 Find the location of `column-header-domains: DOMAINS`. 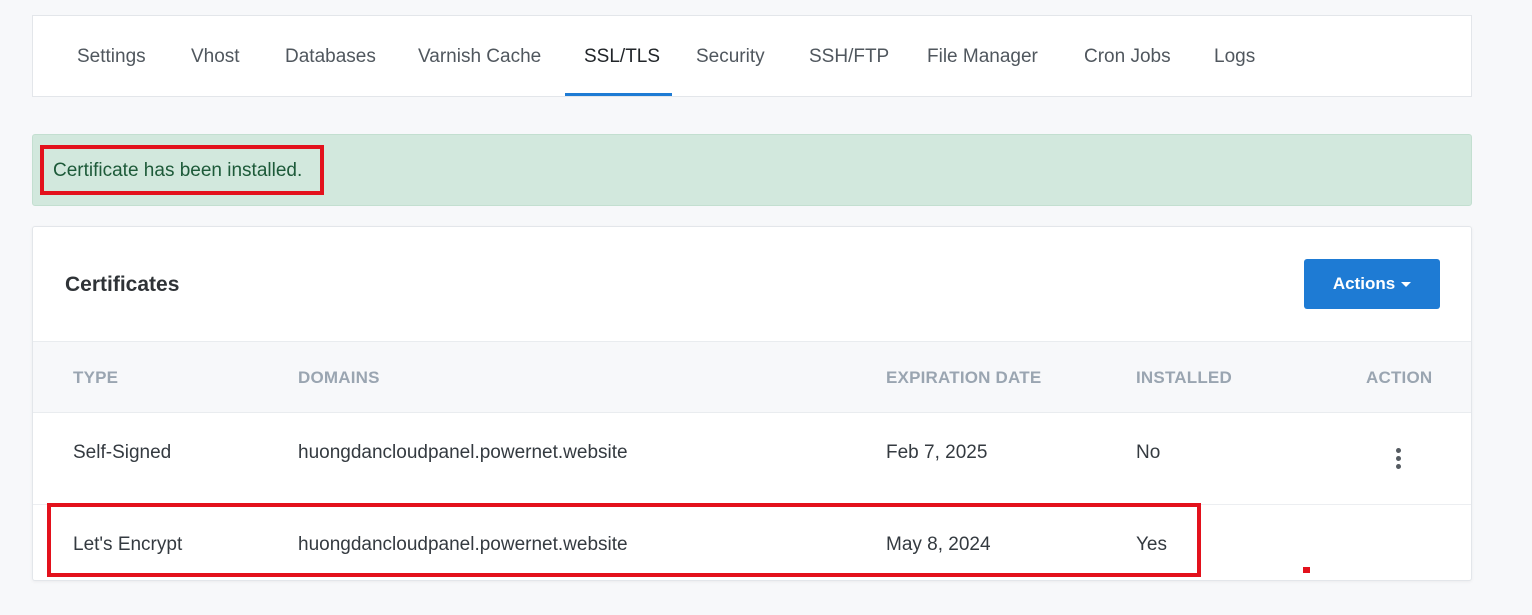

column-header-domains: DOMAINS is located at coordinates (339, 377).